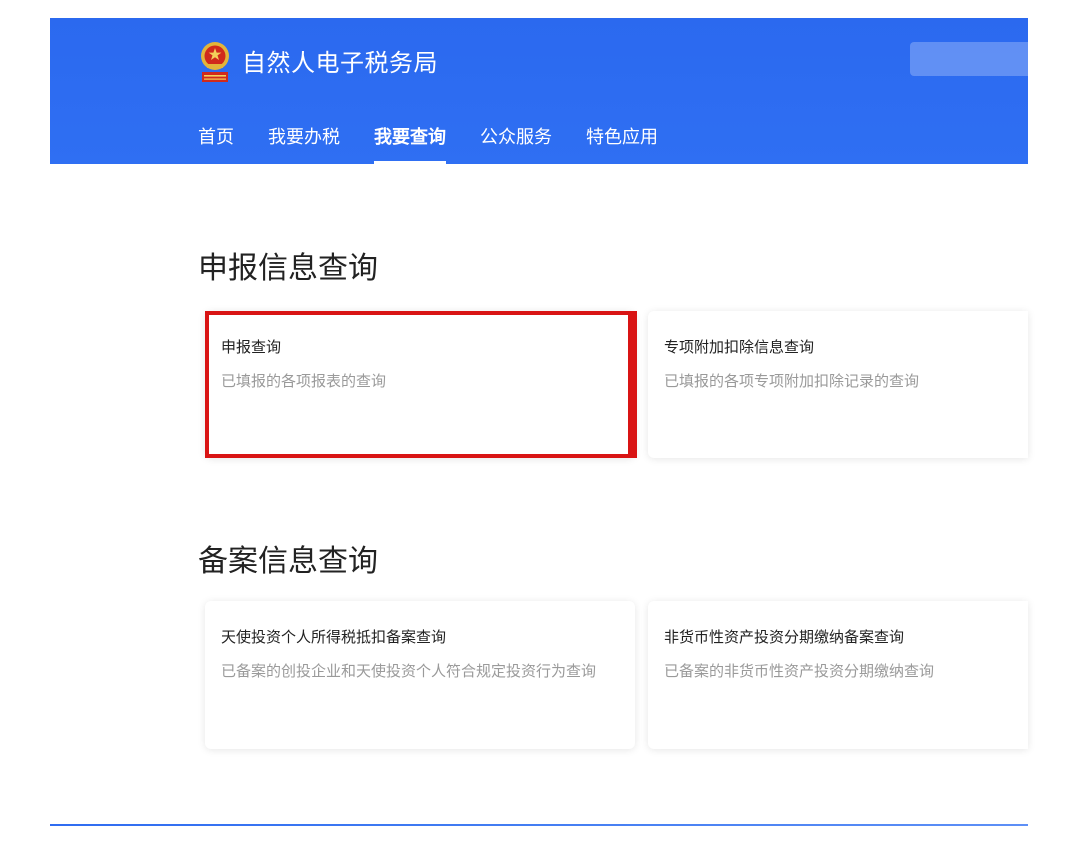 This screenshot has width=1080, height=855. I want to click on site-title: 自然人电子税务局, so click(340, 63).